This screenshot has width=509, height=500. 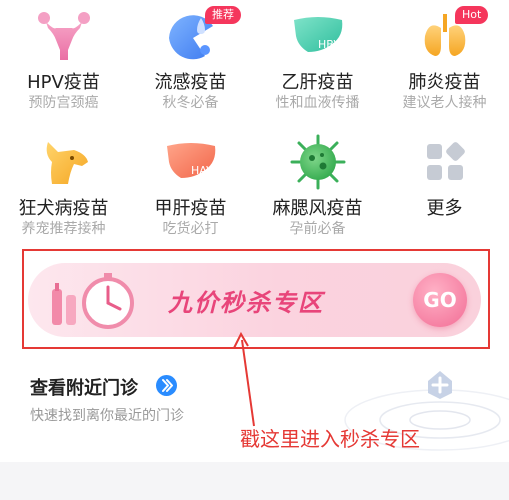 What do you see at coordinates (223, 15) in the screenshot?
I see `recommend-badge: 推荐` at bounding box center [223, 15].